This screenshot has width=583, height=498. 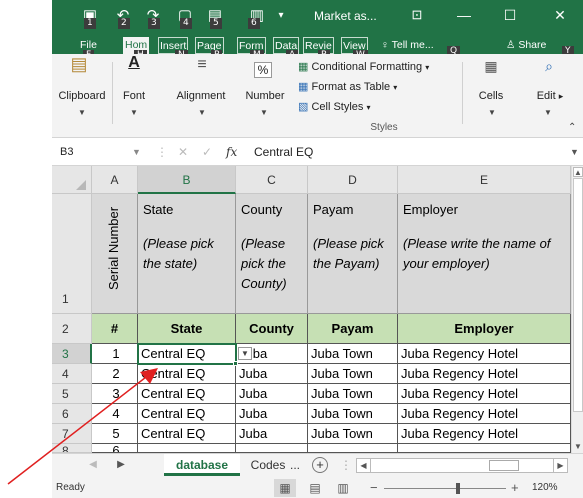 What do you see at coordinates (572, 127) in the screenshot?
I see `collapse-ribbon-icon: ⌃` at bounding box center [572, 127].